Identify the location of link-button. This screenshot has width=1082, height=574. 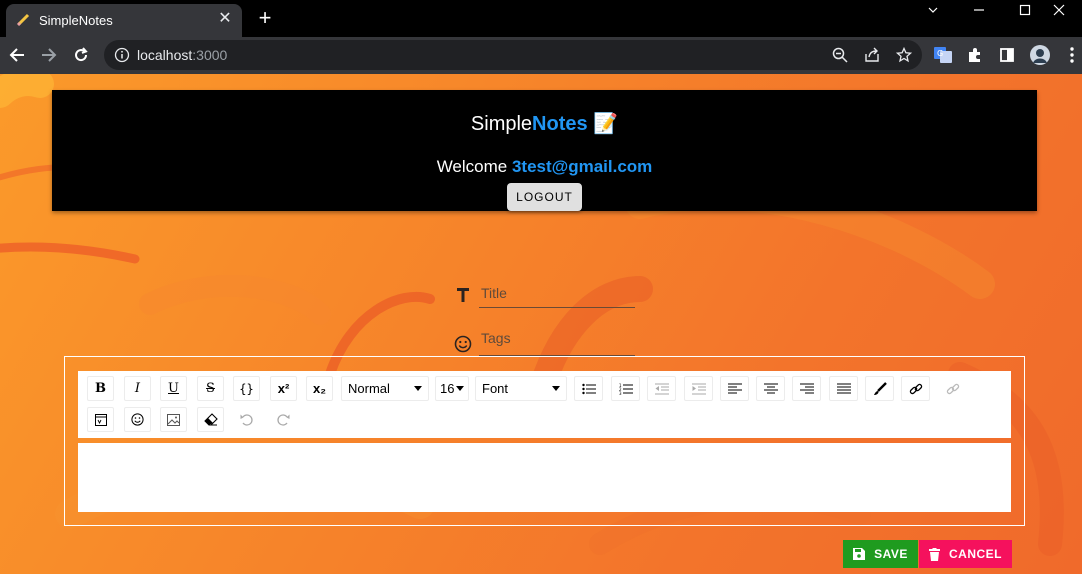
(915, 388).